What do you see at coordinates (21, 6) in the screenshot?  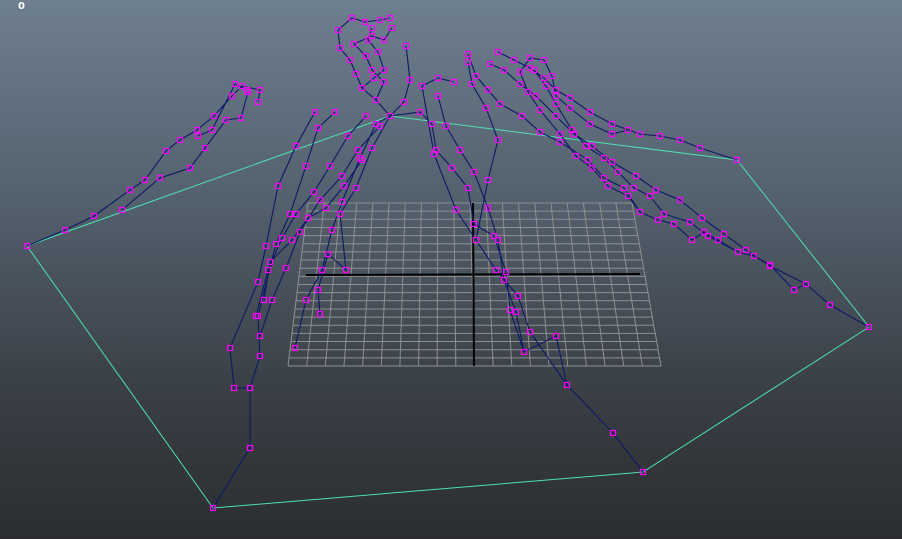 I see `frame-counter: 0` at bounding box center [21, 6].